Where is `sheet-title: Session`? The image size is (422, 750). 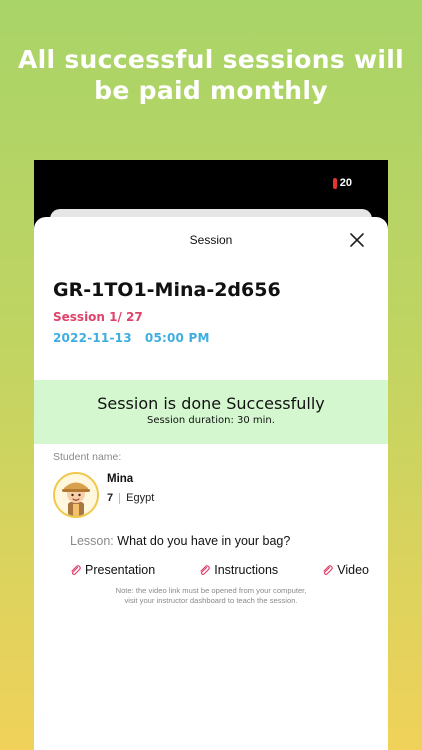 sheet-title: Session is located at coordinates (211, 240).